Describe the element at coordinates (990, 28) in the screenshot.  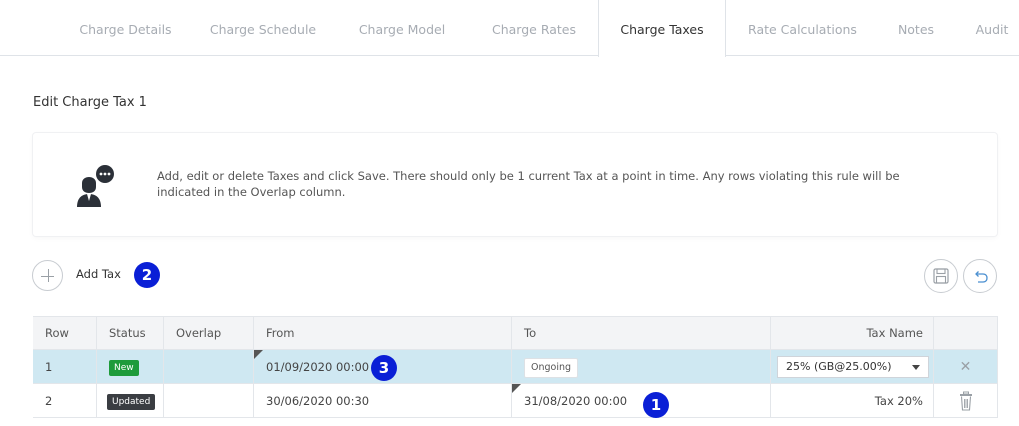
I see `tab-audit: Audit` at that location.